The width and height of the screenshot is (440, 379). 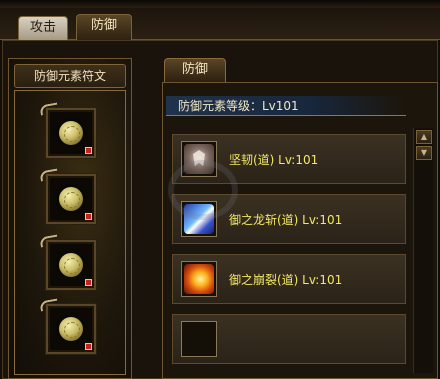 What do you see at coordinates (423, 250) in the screenshot?
I see `skill-scrollbar: ▲ ▼` at bounding box center [423, 250].